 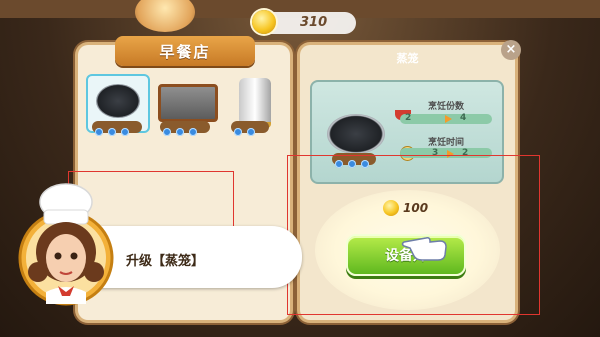 I want to click on time-label: 烹饪时间, so click(x=446, y=143).